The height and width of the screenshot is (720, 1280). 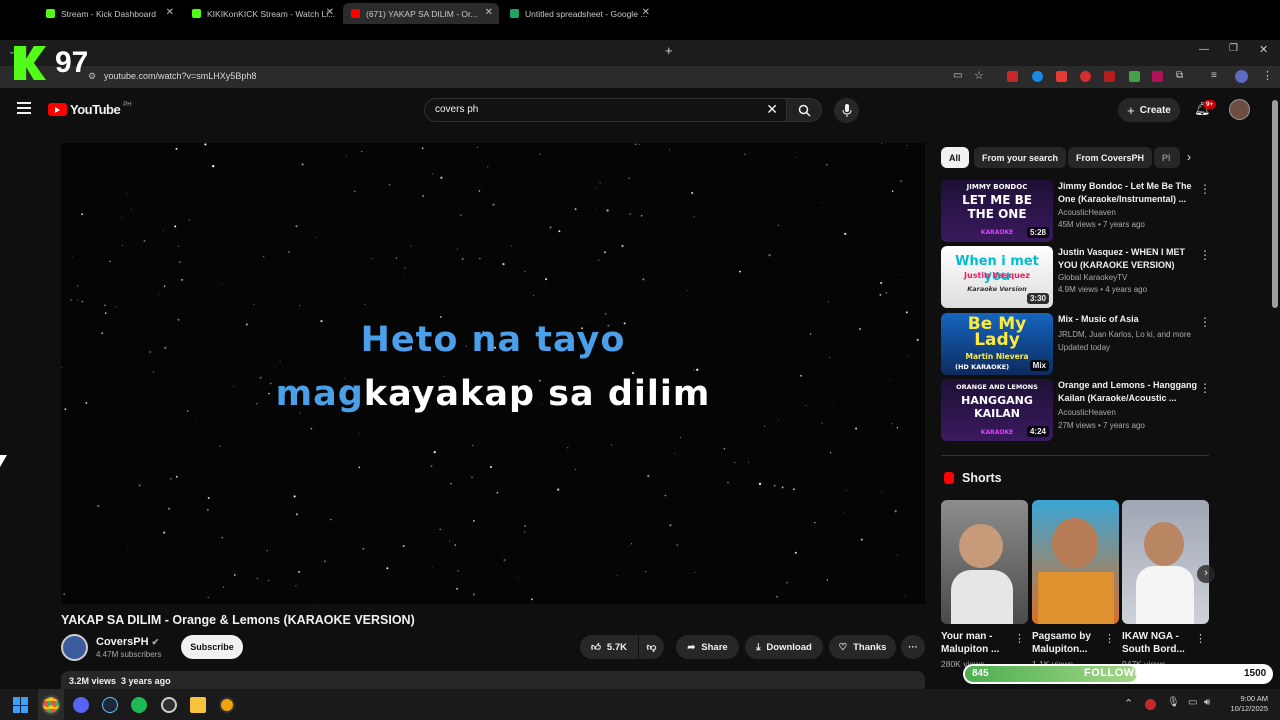 I want to click on tab-google-sheets: Untitled spreadsheet - Google ... ✕, so click(x=579, y=13).